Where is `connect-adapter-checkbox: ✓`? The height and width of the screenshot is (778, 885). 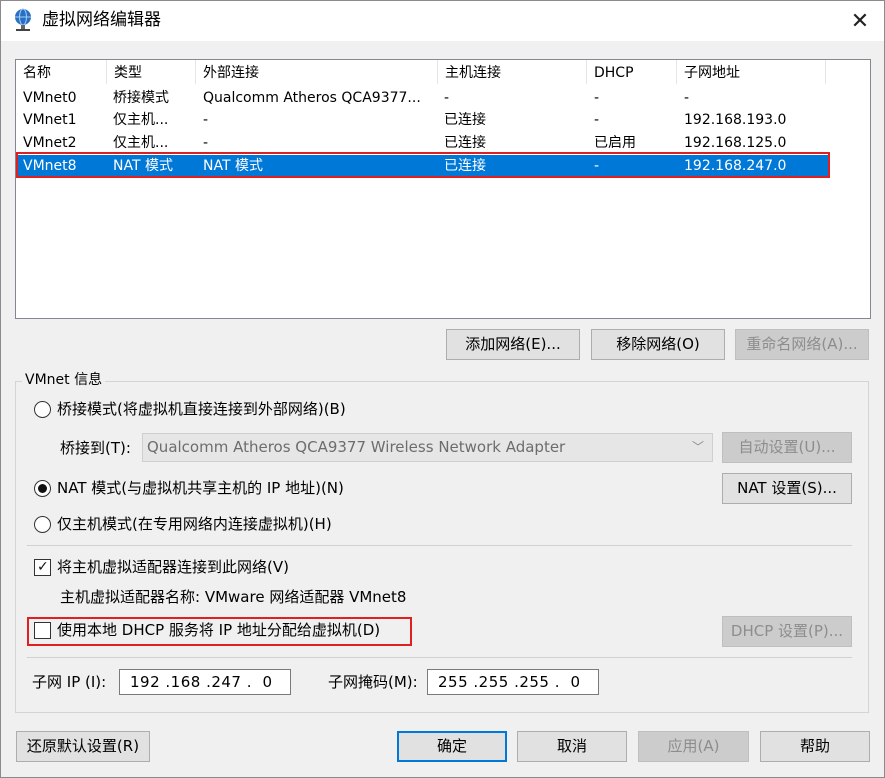
connect-adapter-checkbox: ✓ is located at coordinates (42, 567).